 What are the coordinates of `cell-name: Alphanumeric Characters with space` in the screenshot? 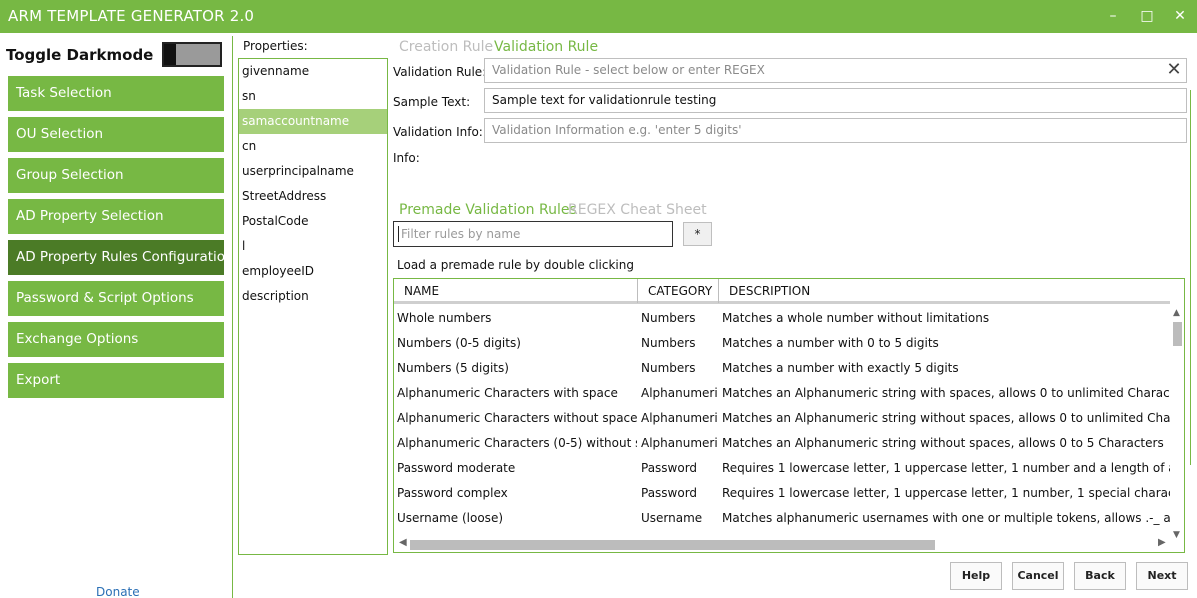 It's located at (507, 393).